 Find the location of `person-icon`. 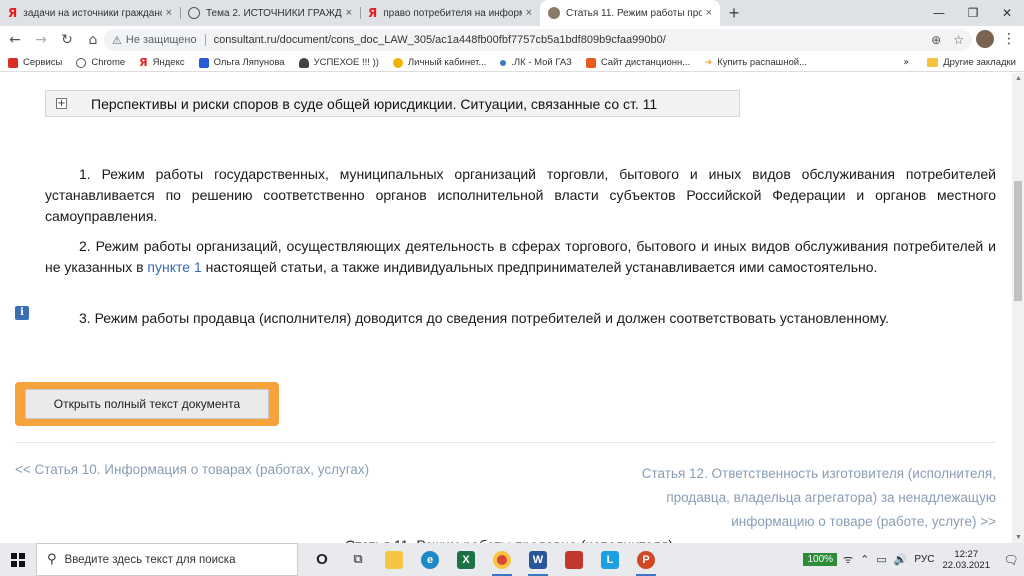

person-icon is located at coordinates (303, 62).